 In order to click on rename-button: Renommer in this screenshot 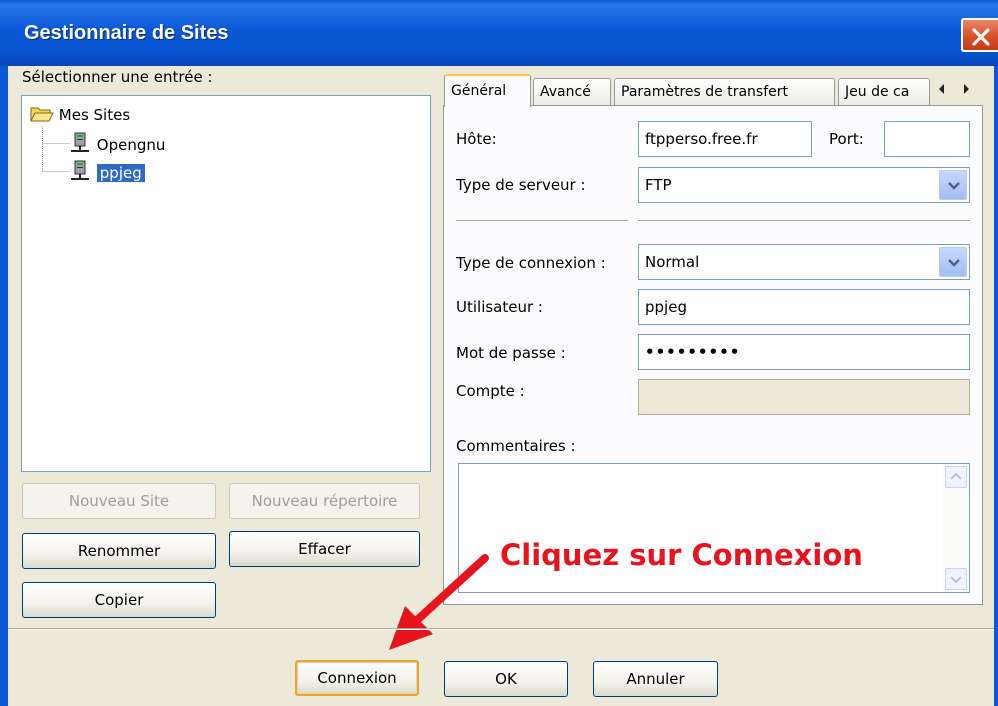, I will do `click(119, 551)`.